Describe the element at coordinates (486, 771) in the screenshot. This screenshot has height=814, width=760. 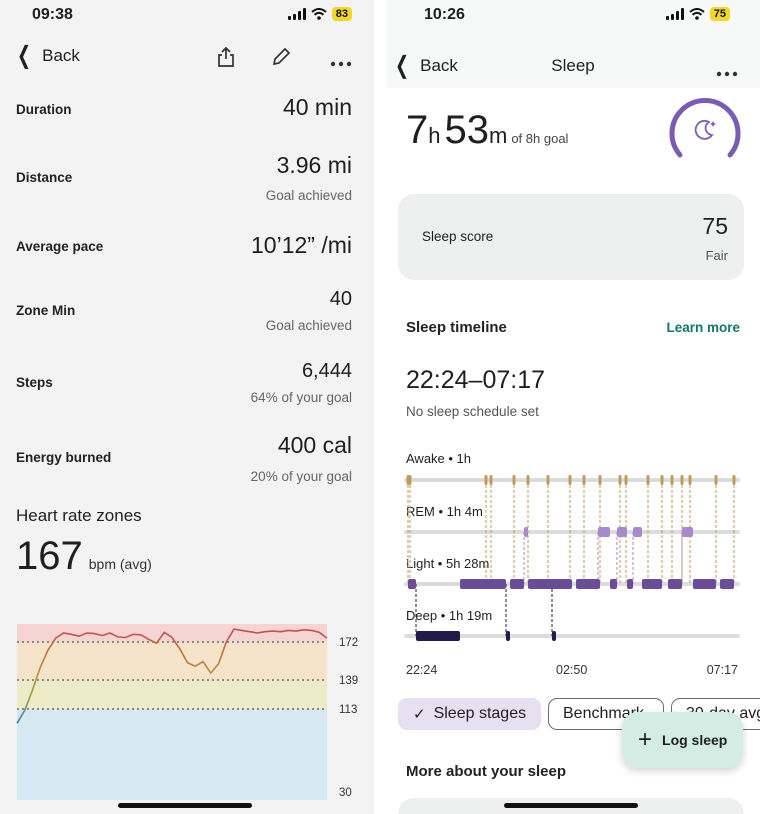
I see `more-about-sleep-title: More about your sleep` at that location.